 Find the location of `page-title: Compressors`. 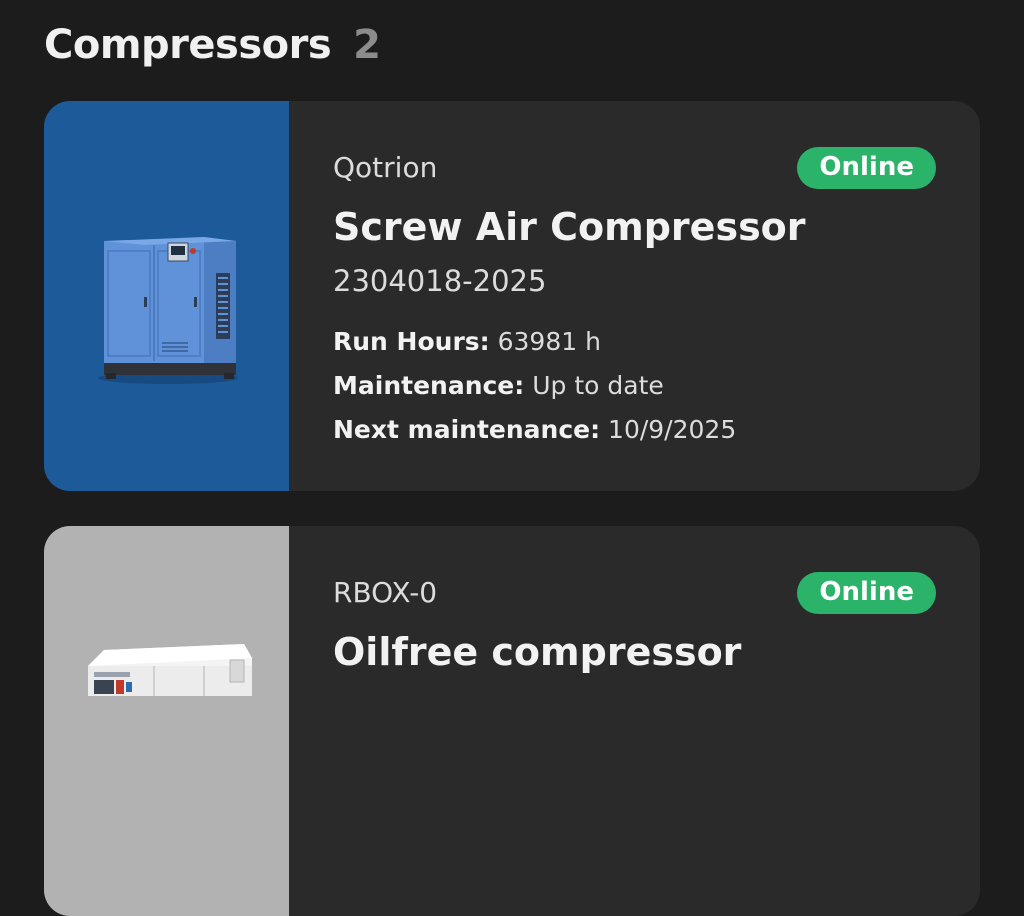

page-title: Compressors is located at coordinates (188, 45).